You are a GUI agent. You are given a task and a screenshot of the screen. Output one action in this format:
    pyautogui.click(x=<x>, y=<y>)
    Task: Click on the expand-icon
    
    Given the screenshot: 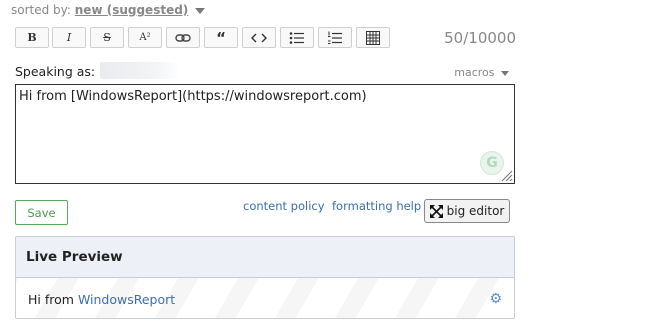 What is the action you would take?
    pyautogui.click(x=436, y=211)
    